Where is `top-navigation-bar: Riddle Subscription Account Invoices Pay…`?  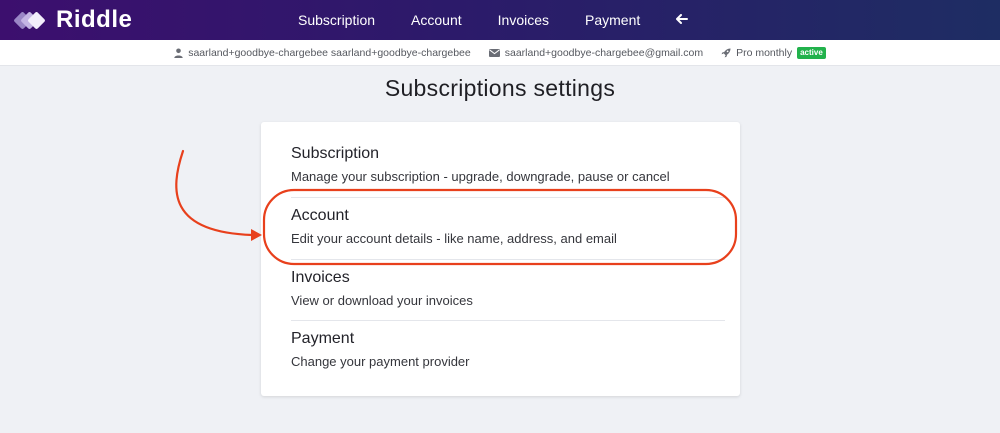 top-navigation-bar: Riddle Subscription Account Invoices Pay… is located at coordinates (500, 20).